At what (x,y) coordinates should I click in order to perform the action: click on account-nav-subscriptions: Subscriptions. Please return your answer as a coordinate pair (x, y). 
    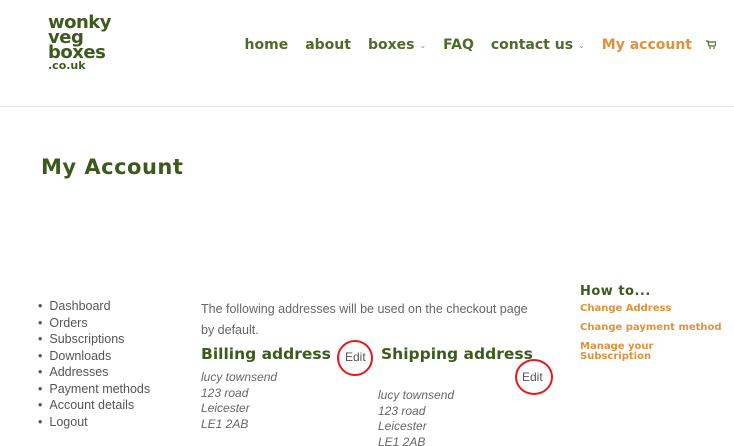
    Looking at the image, I should click on (94, 339).